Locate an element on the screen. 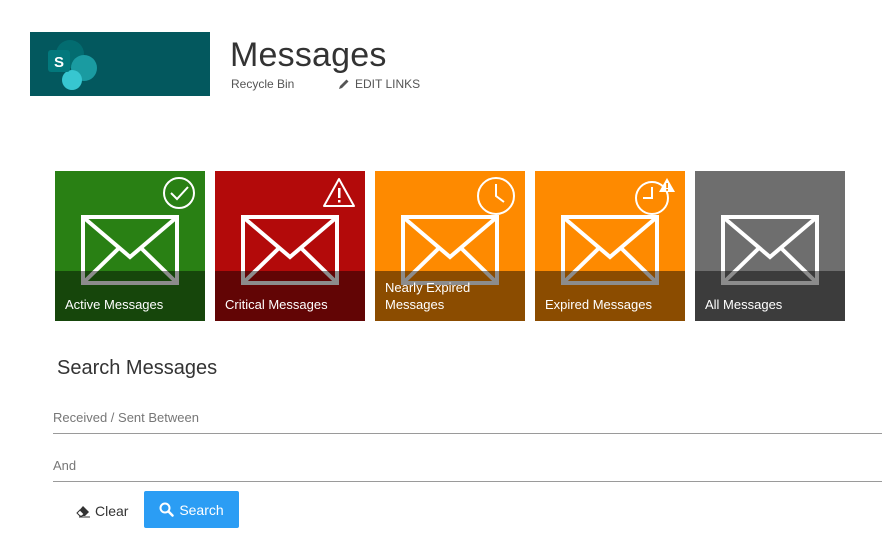 This screenshot has height=552, width=882. search-button: Search is located at coordinates (191, 509).